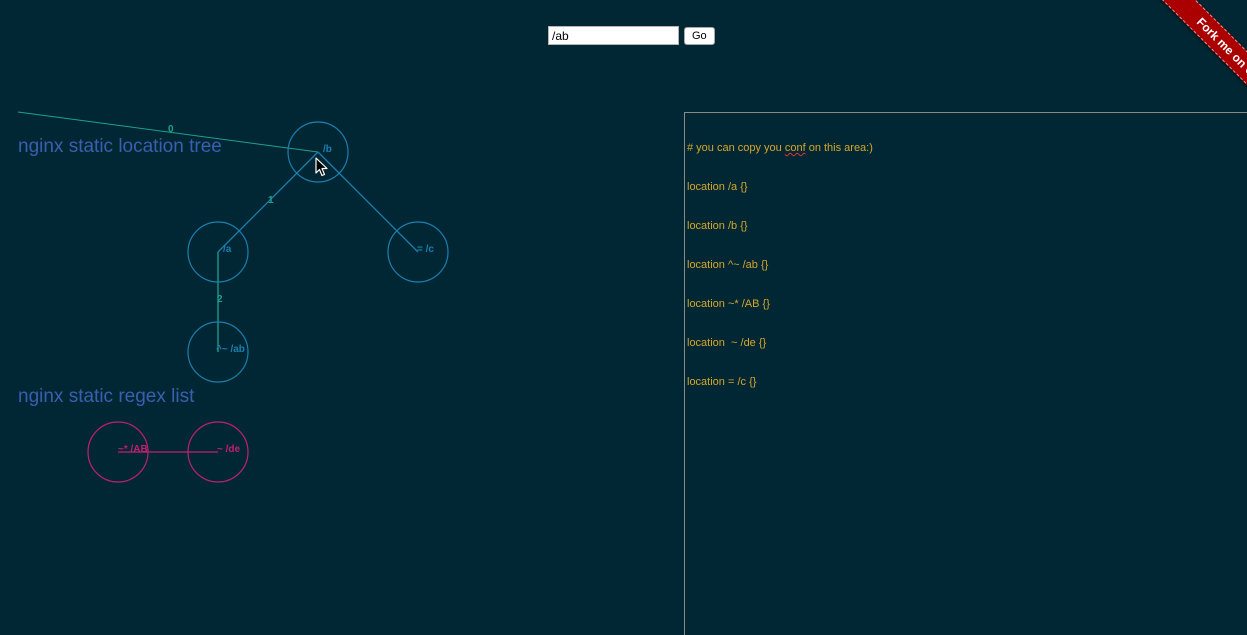 The width and height of the screenshot is (1247, 635). What do you see at coordinates (106, 396) in the screenshot?
I see `regex-heading: nginx static regex list` at bounding box center [106, 396].